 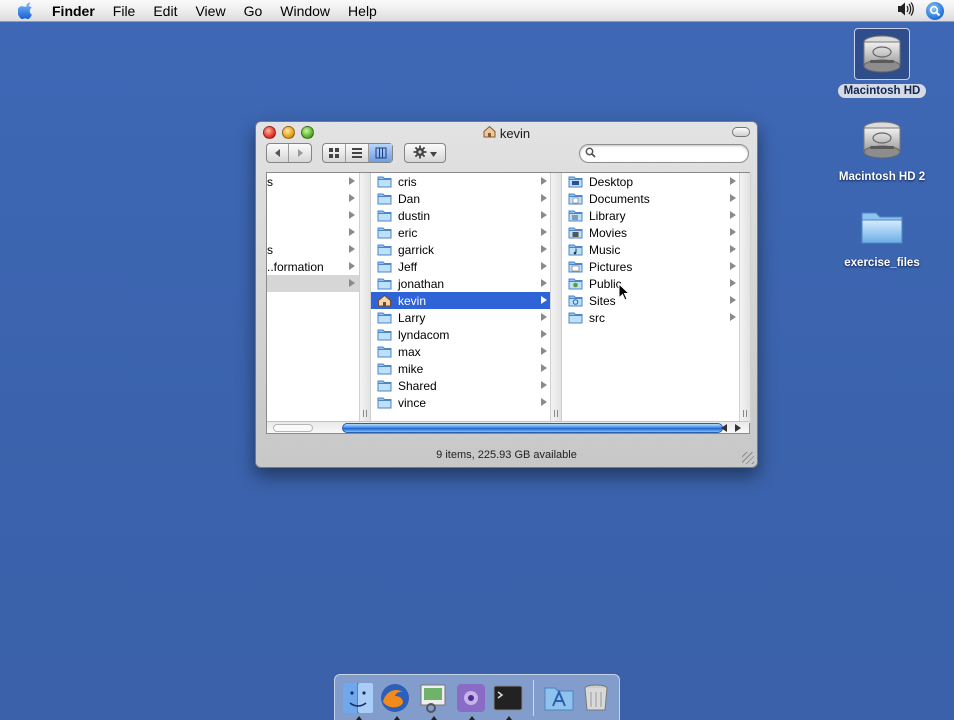 I want to click on list-item-selected: kevin, so click(x=461, y=300).